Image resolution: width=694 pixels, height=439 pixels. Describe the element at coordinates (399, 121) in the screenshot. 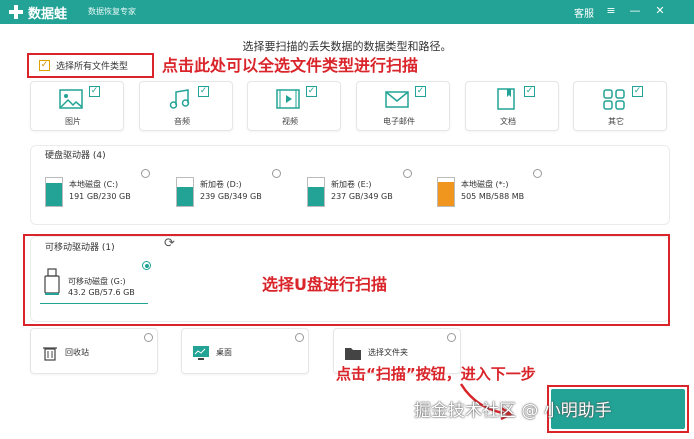

I see `filetype-label: 电子邮件` at that location.